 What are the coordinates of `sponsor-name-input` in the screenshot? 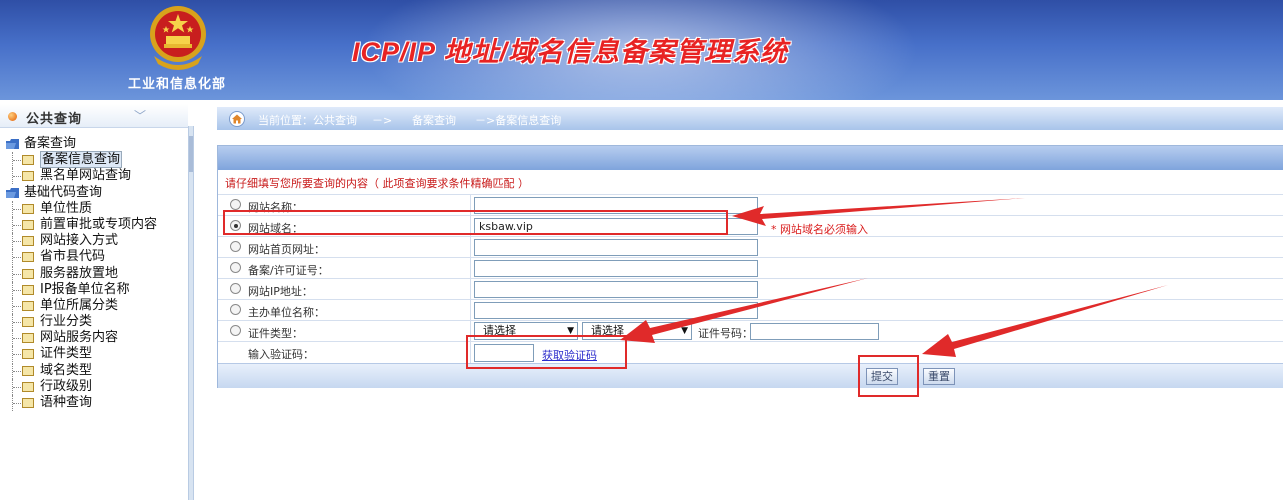 It's located at (616, 310).